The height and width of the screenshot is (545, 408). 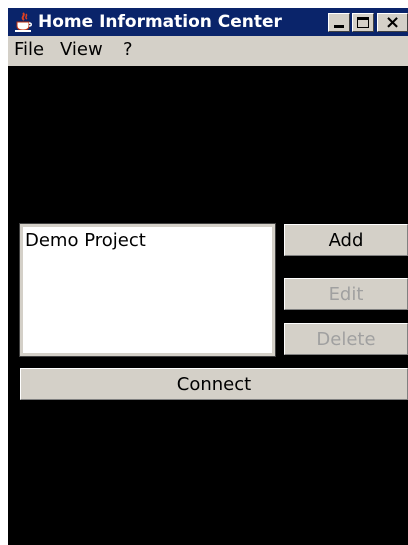 I want to click on title-bar: Home Information Center ×, so click(x=208, y=22).